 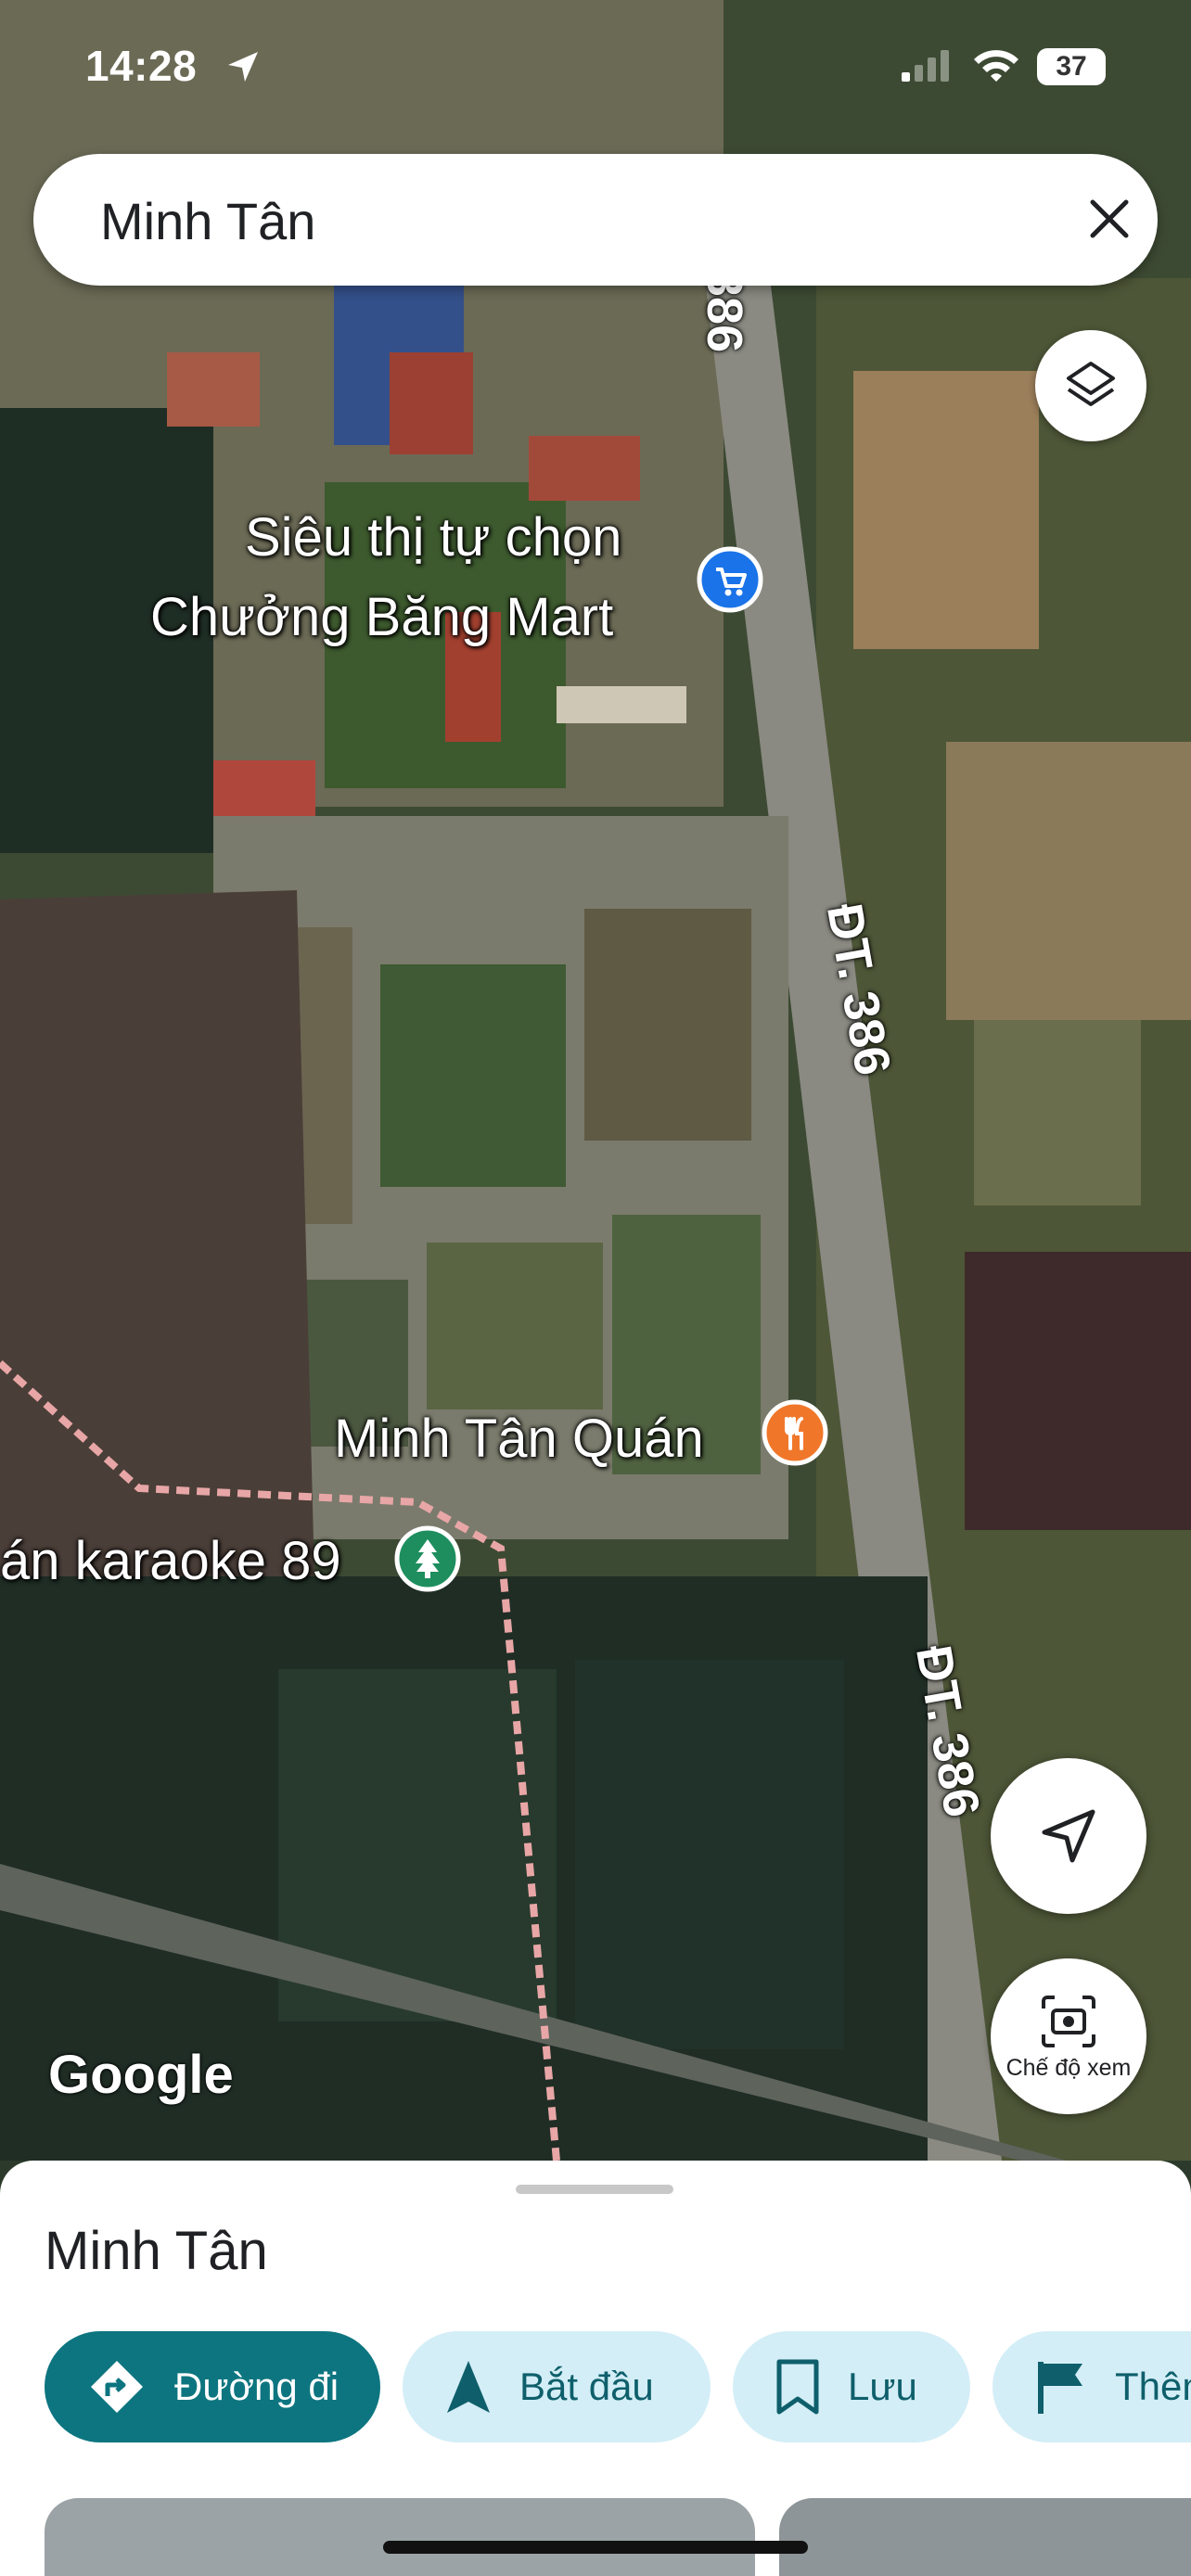 I want to click on view-mode-button: Chế độ xem, so click(x=1068, y=2036).